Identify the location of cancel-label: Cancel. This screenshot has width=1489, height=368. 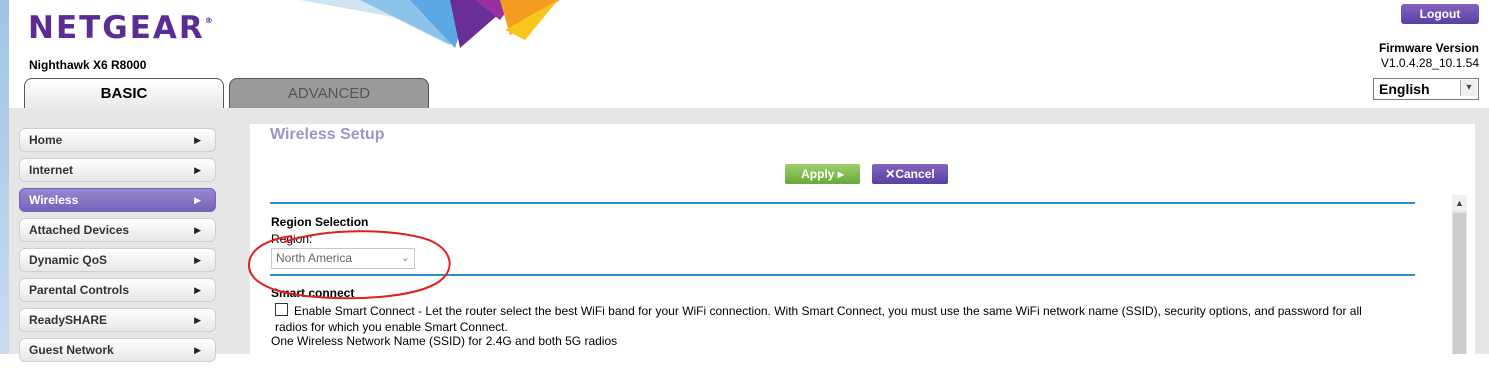
(915, 174).